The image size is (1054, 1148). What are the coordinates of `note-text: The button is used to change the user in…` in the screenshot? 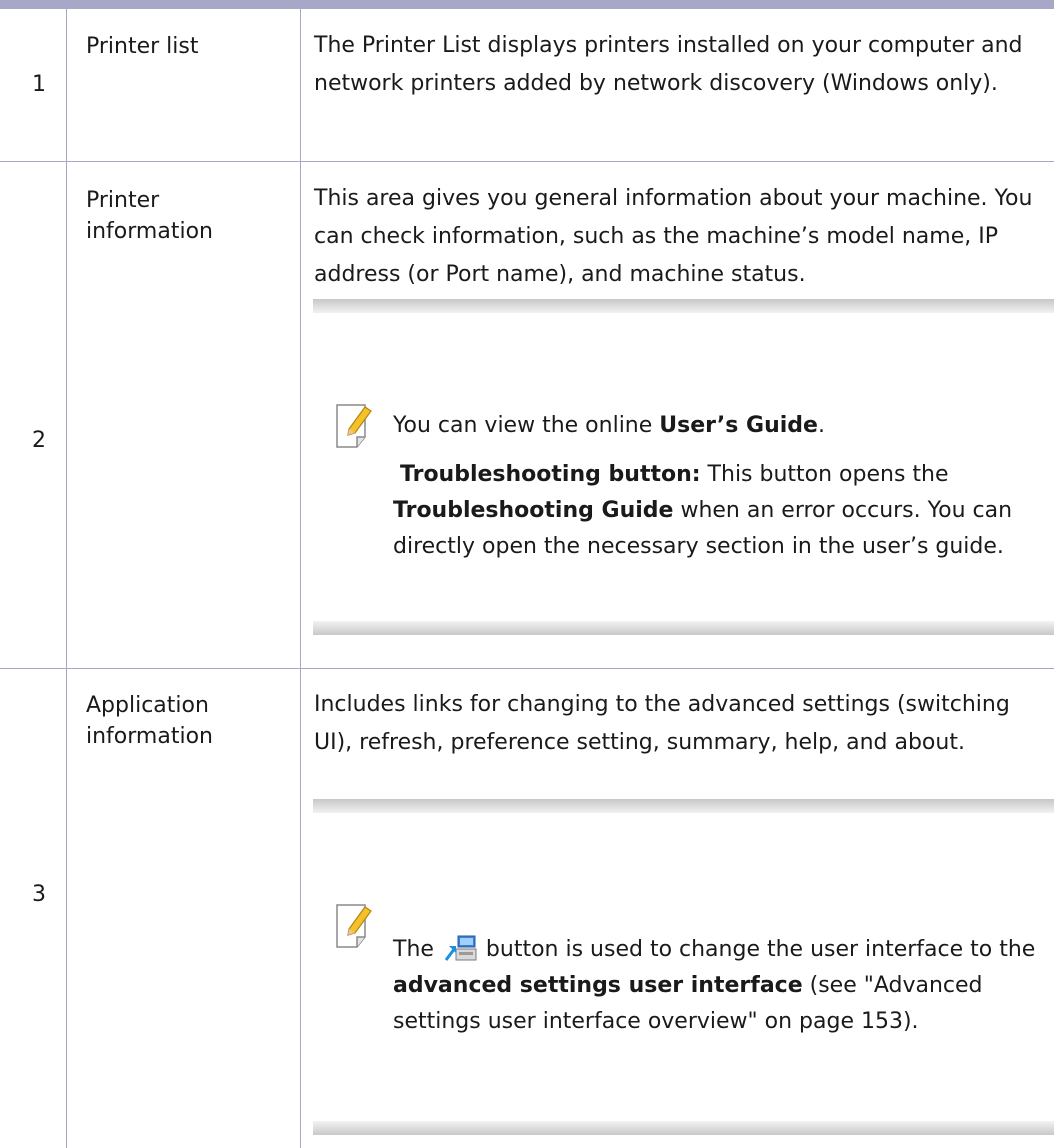 It's located at (720, 986).